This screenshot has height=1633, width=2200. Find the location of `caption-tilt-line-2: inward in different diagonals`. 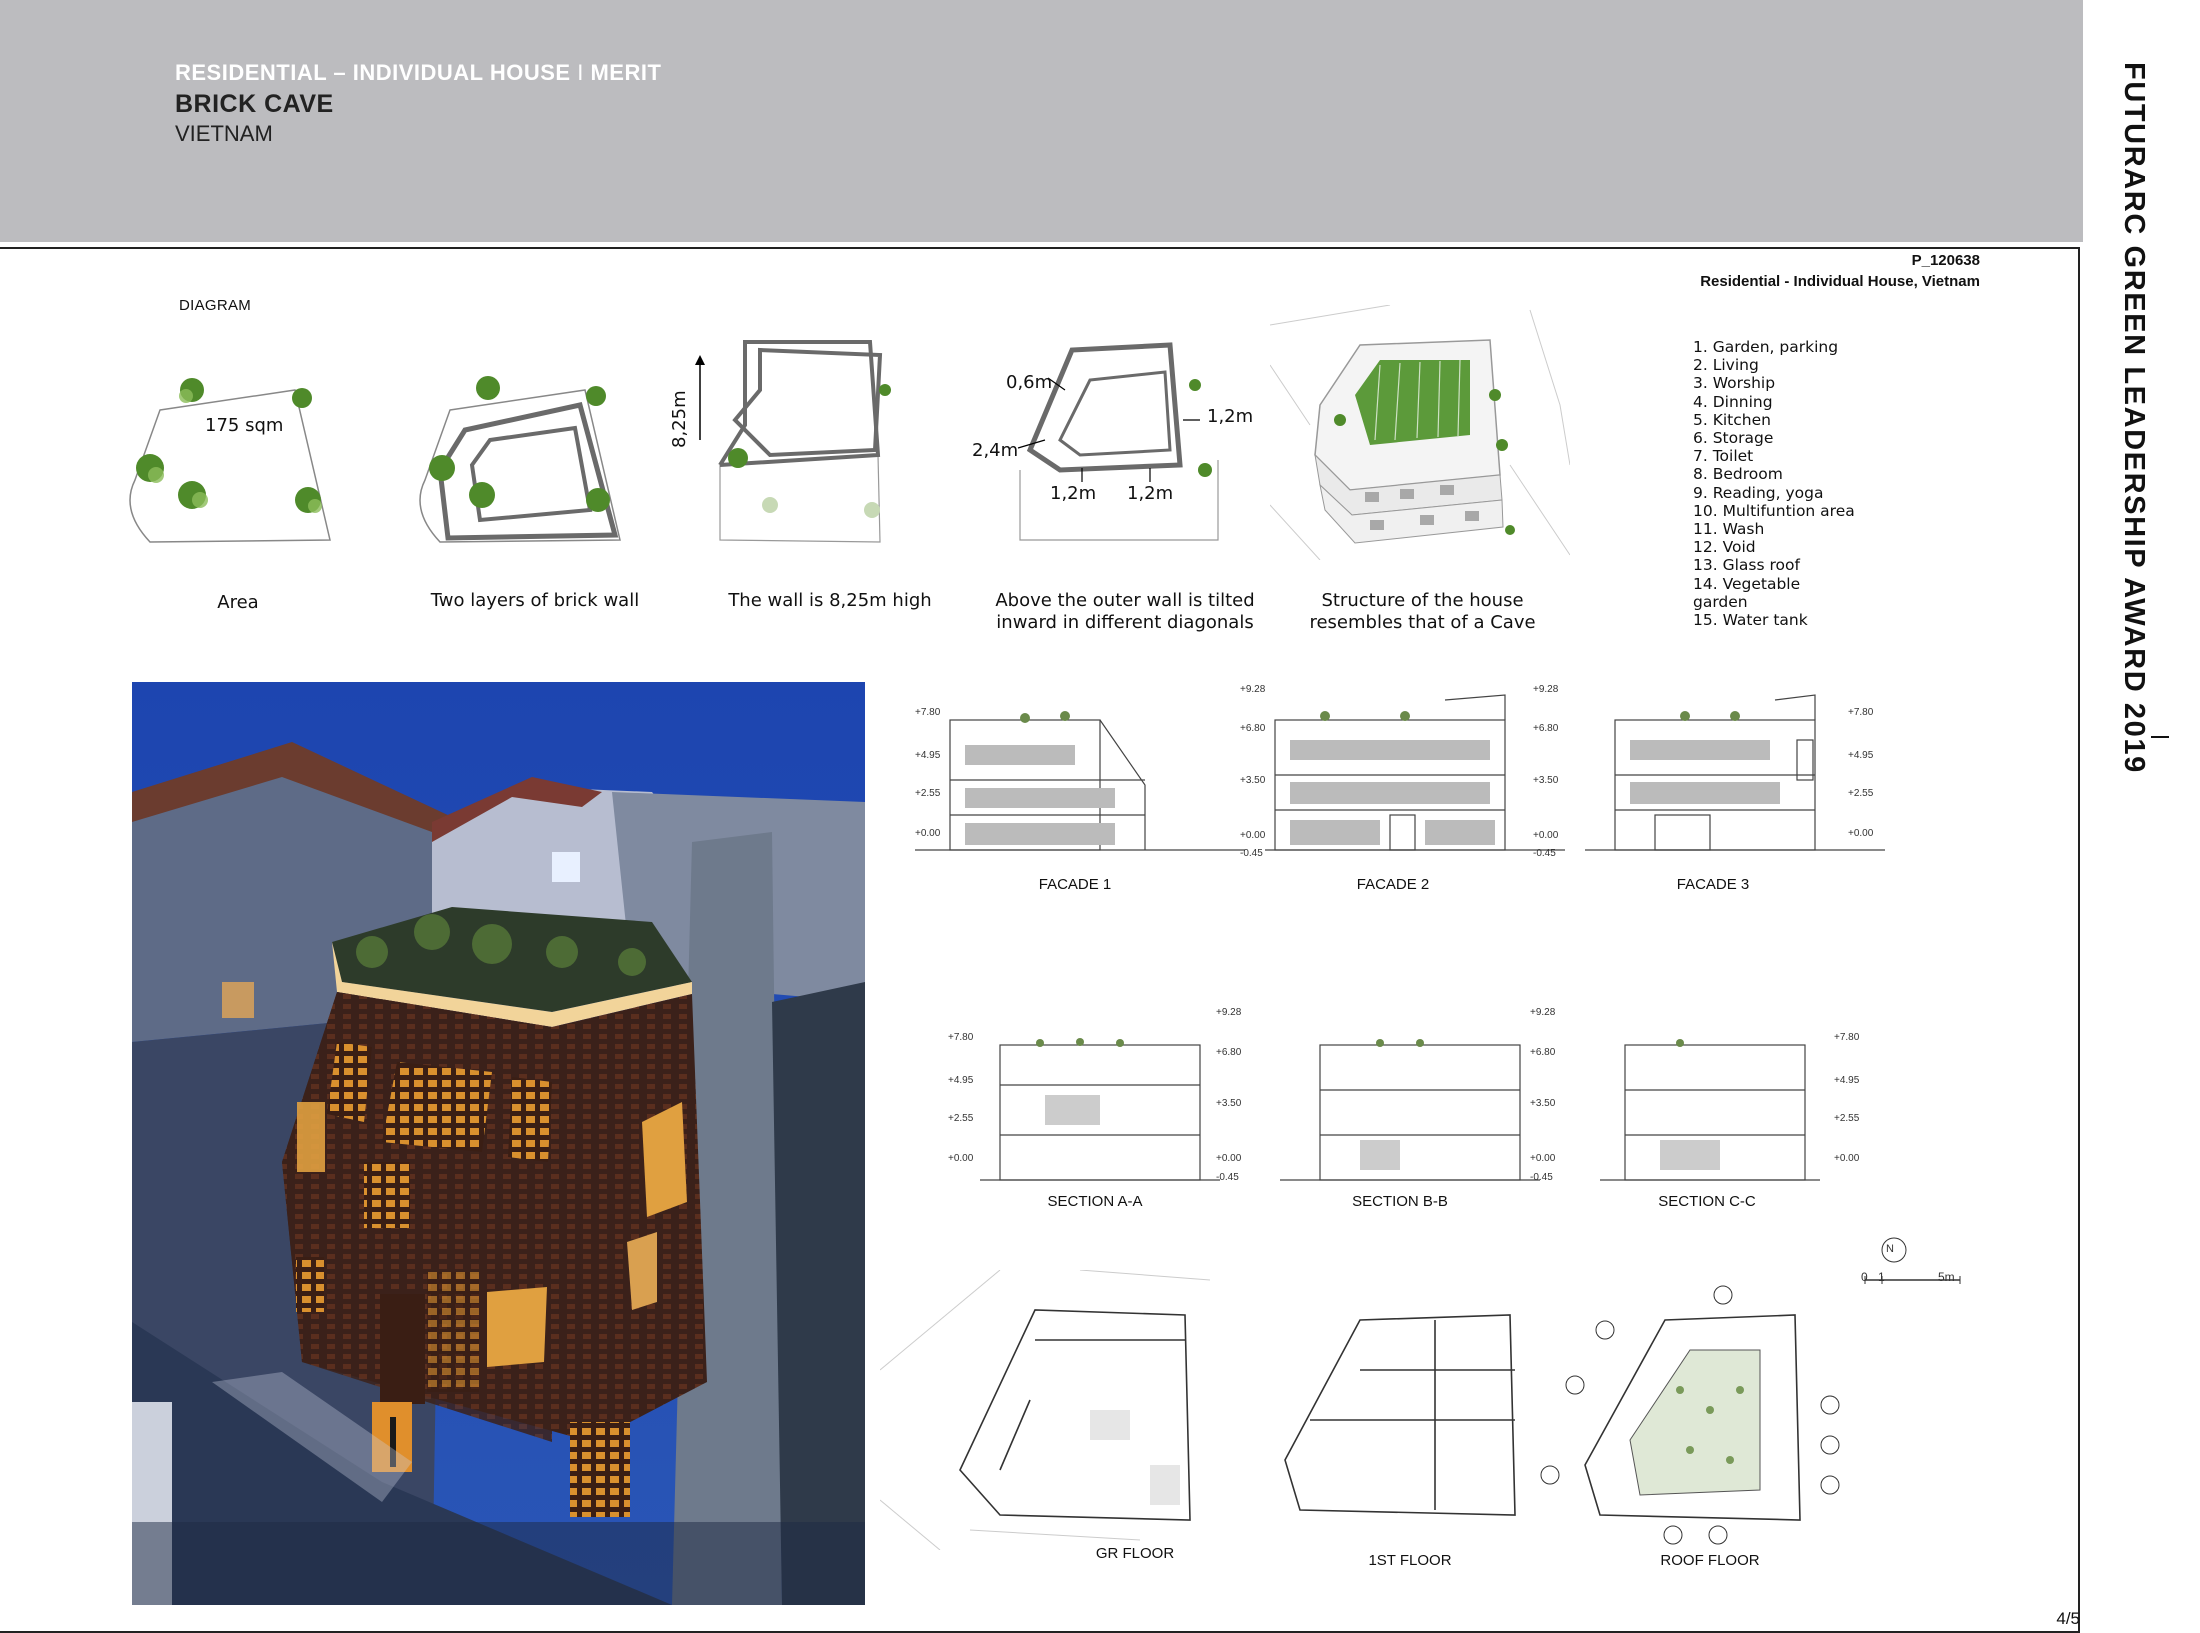

caption-tilt-line-2: inward in different diagonals is located at coordinates (1125, 622).